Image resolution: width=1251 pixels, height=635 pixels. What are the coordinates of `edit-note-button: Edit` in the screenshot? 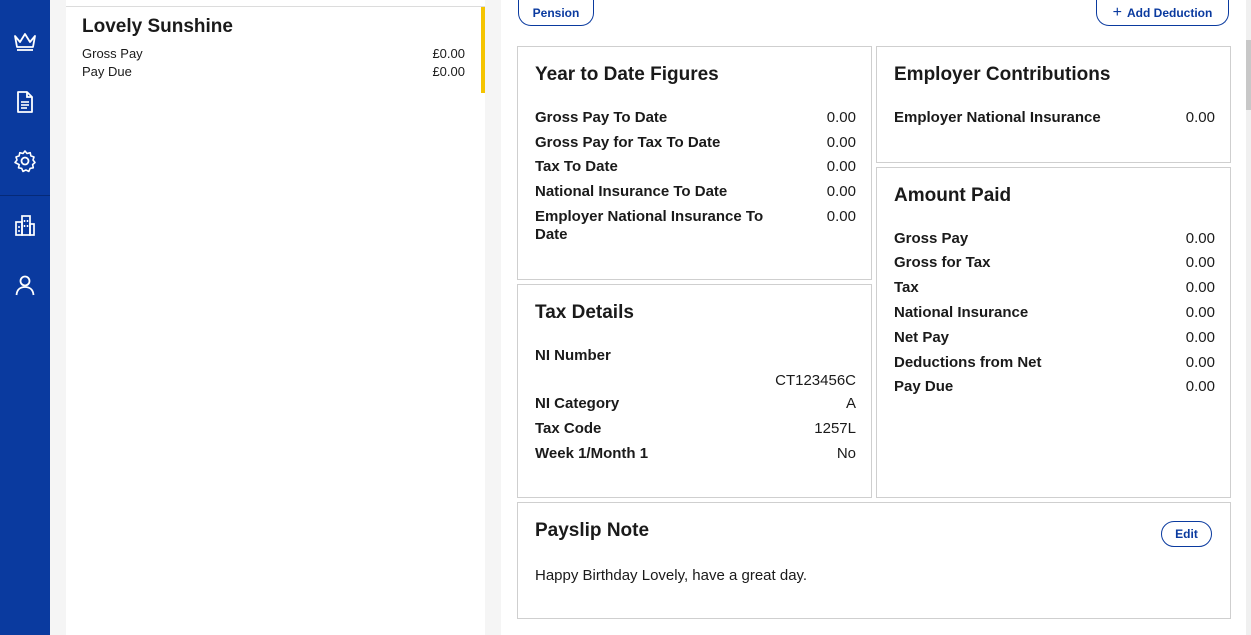 It's located at (1186, 534).